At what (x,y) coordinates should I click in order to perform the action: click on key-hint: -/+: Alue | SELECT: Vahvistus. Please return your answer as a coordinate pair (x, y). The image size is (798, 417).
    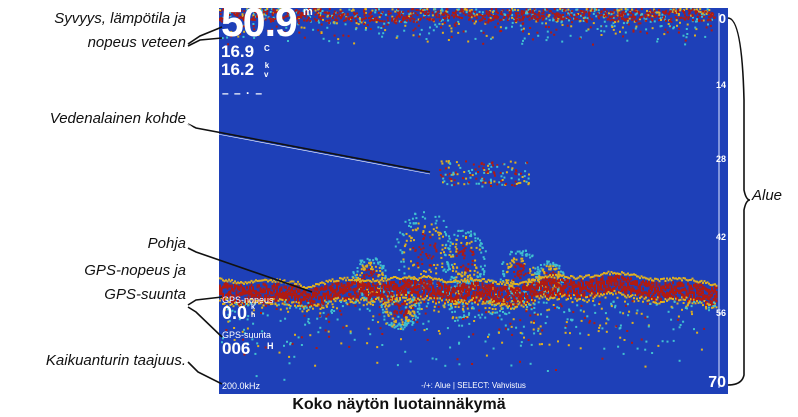
    Looking at the image, I should click on (473, 385).